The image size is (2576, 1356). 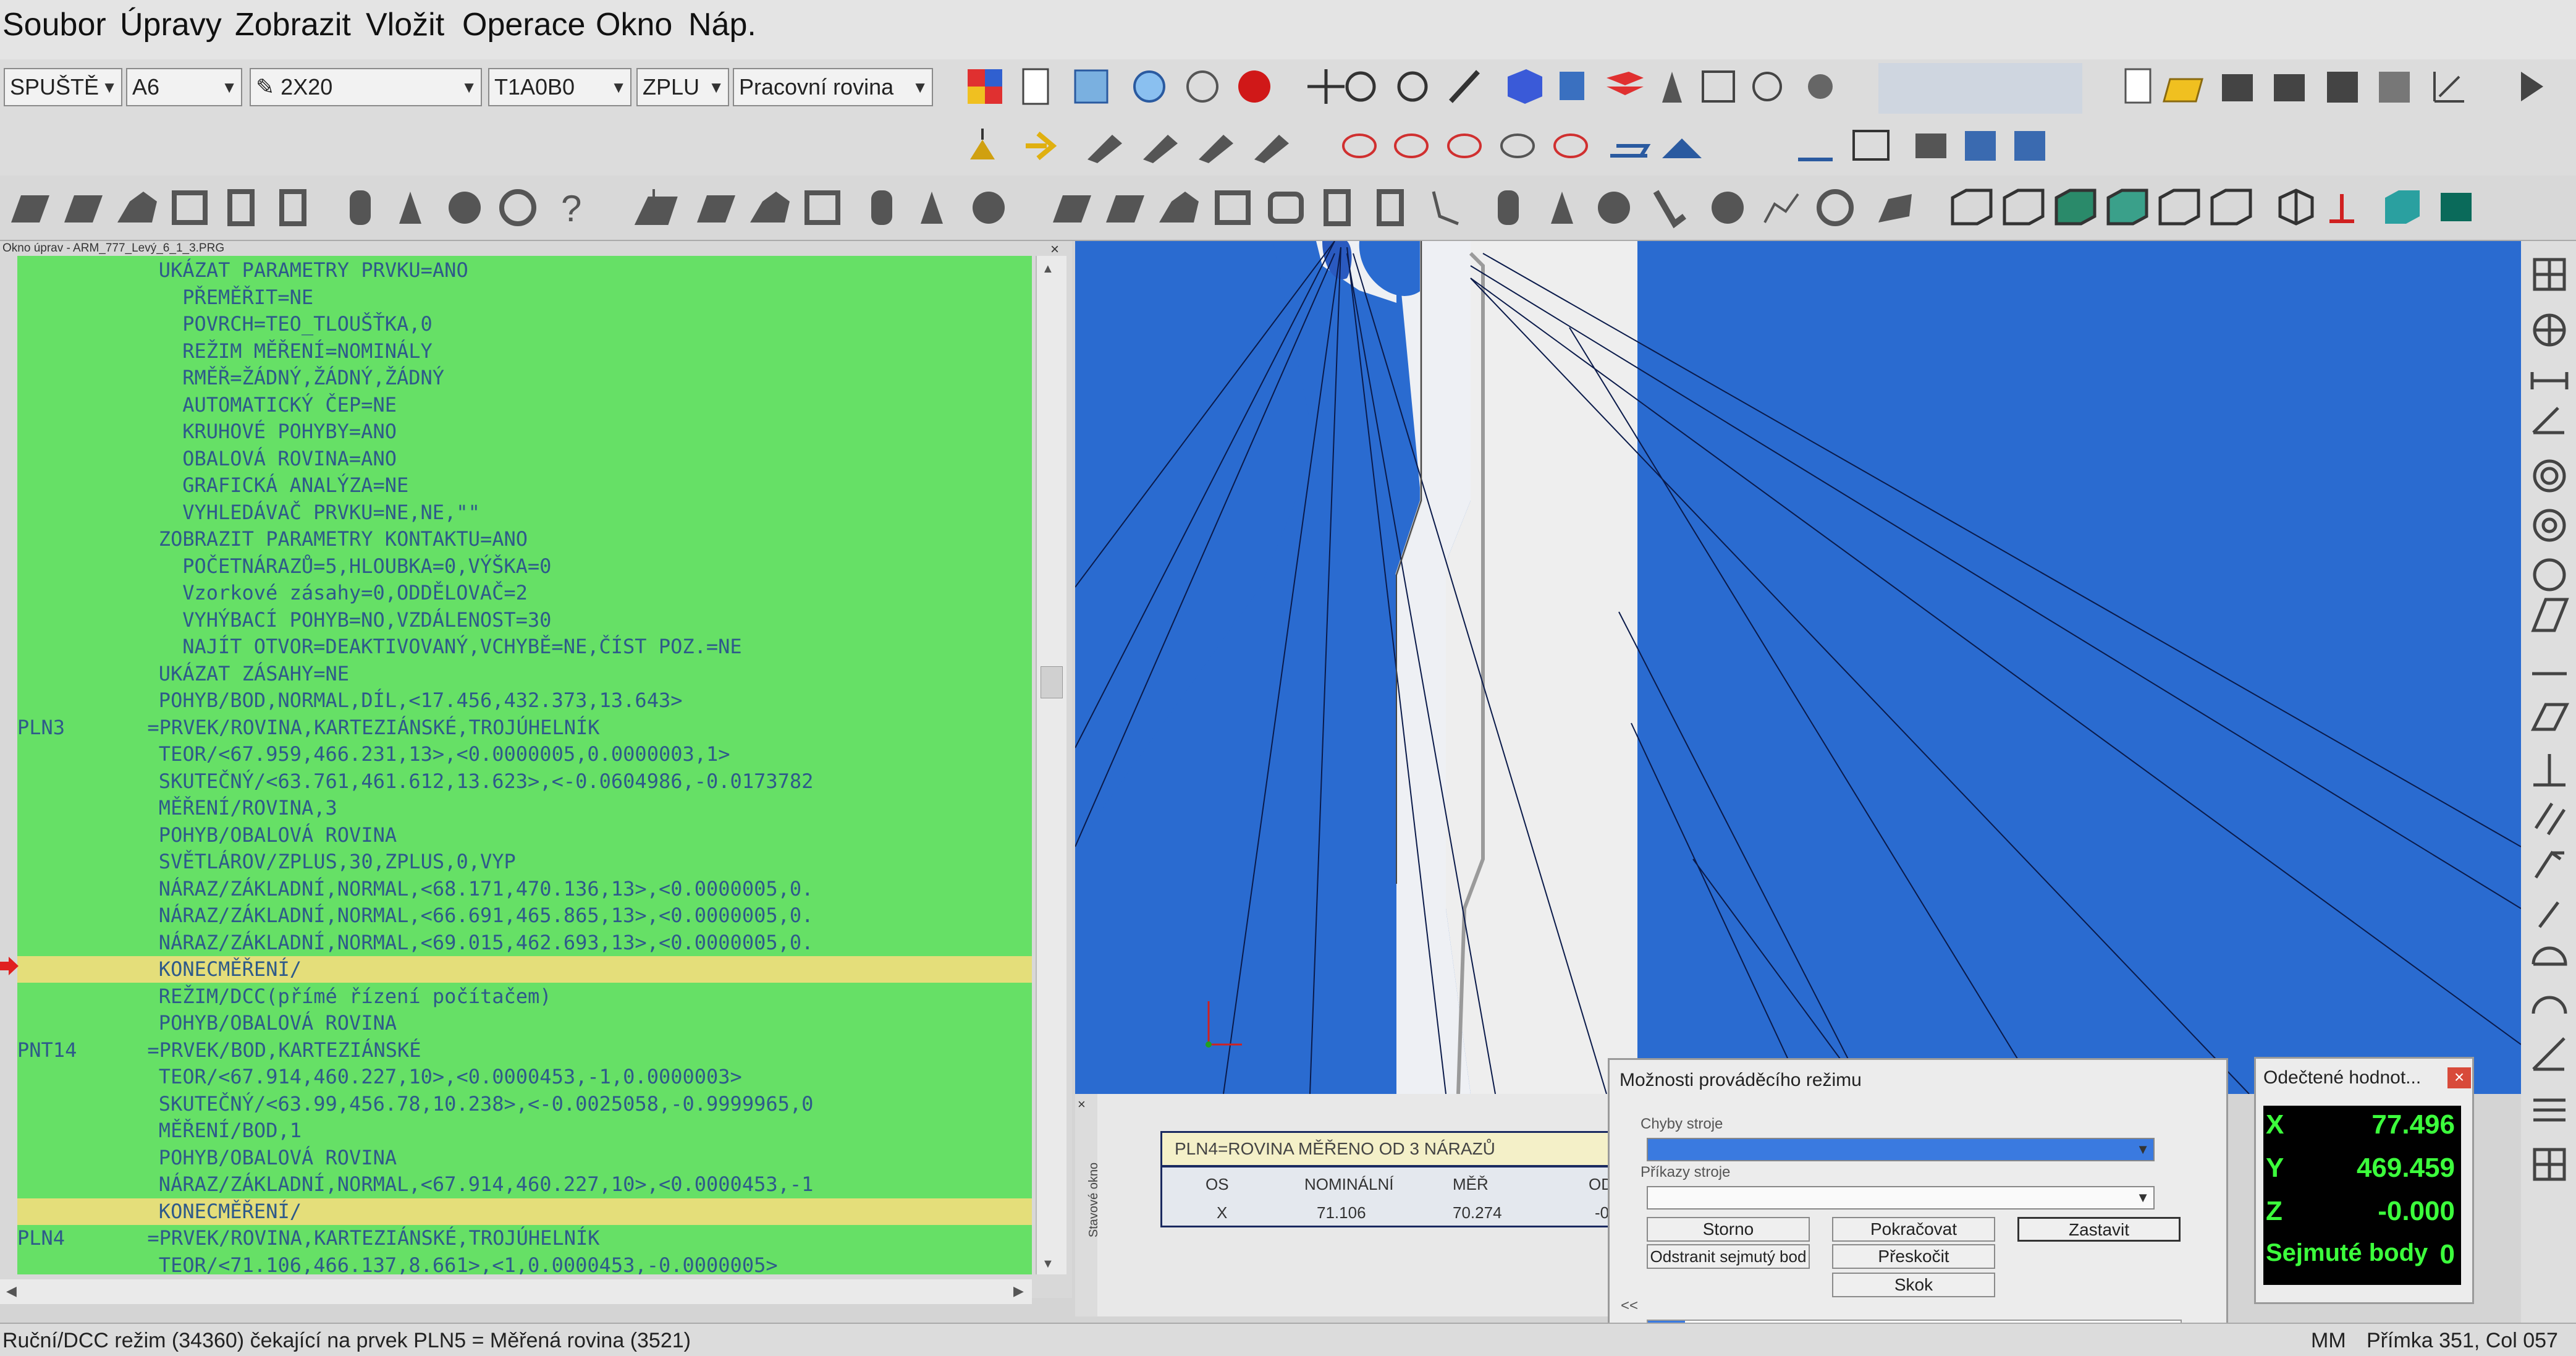 I want to click on code-text: ZOBRAZIT PARAMETRY KONTAKTU=ANO, so click(x=343, y=539).